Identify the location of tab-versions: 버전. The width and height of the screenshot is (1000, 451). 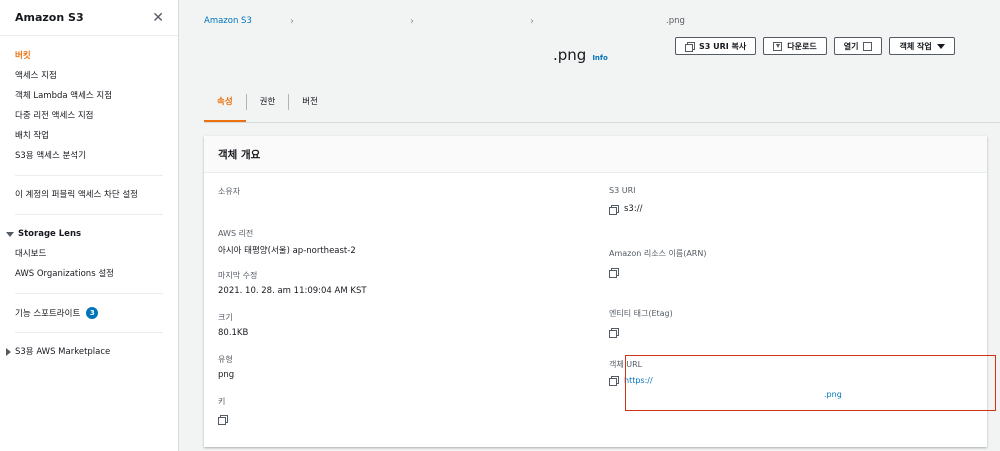
(310, 102).